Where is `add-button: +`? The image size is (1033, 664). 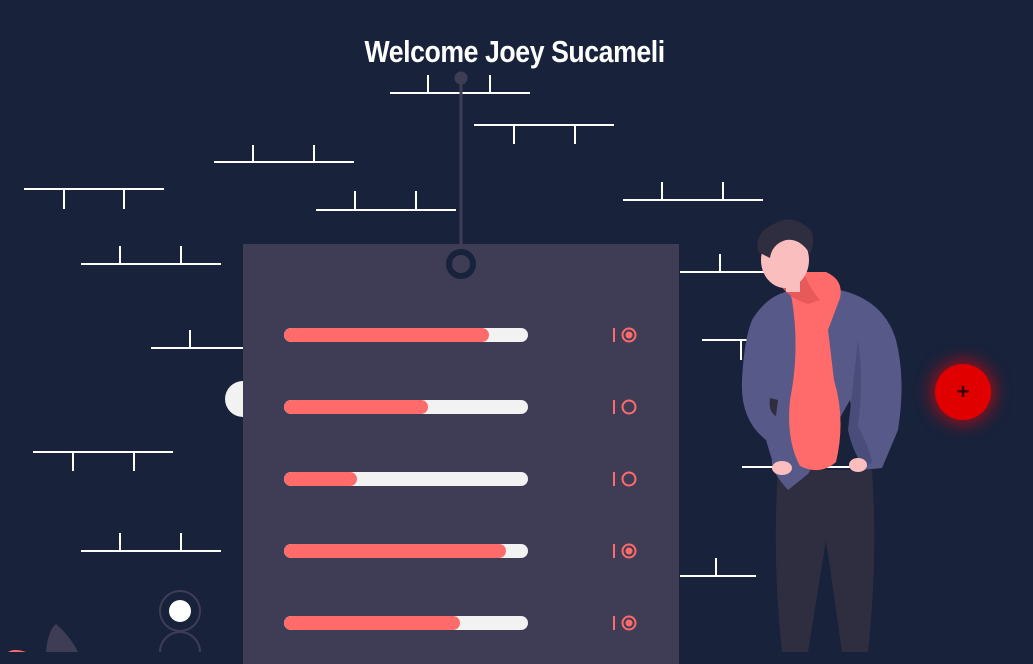 add-button: + is located at coordinates (963, 392).